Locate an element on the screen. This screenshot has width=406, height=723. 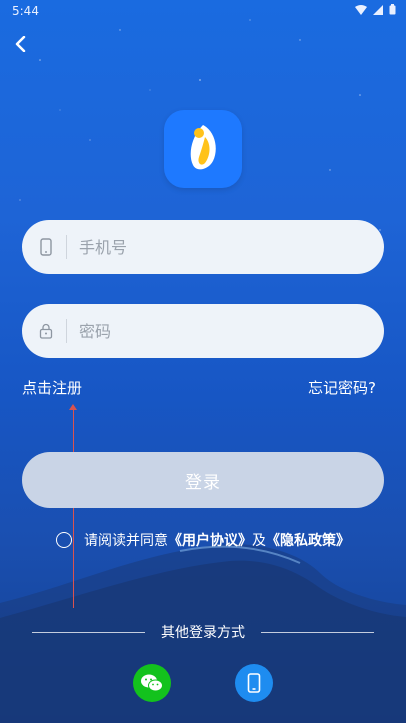
status-bar: 5:44 is located at coordinates (203, 12).